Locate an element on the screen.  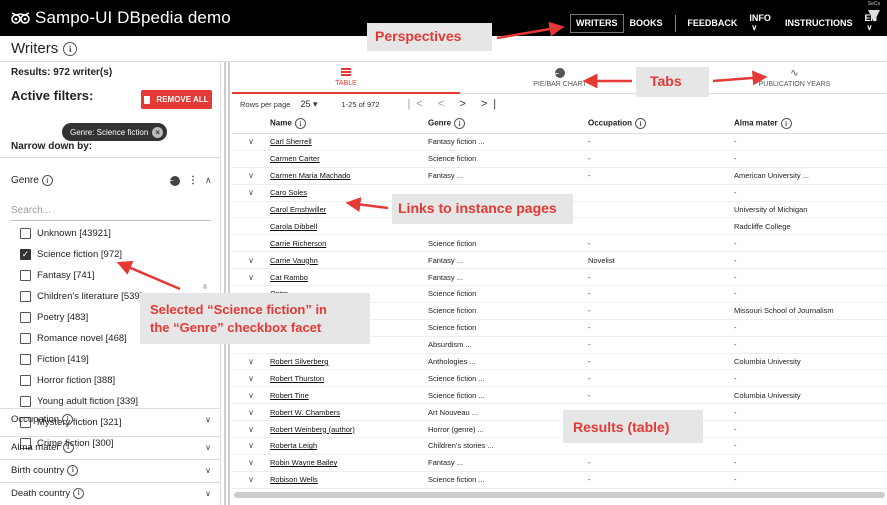
instance-page-link: Carrie Richerson is located at coordinates (298, 243).